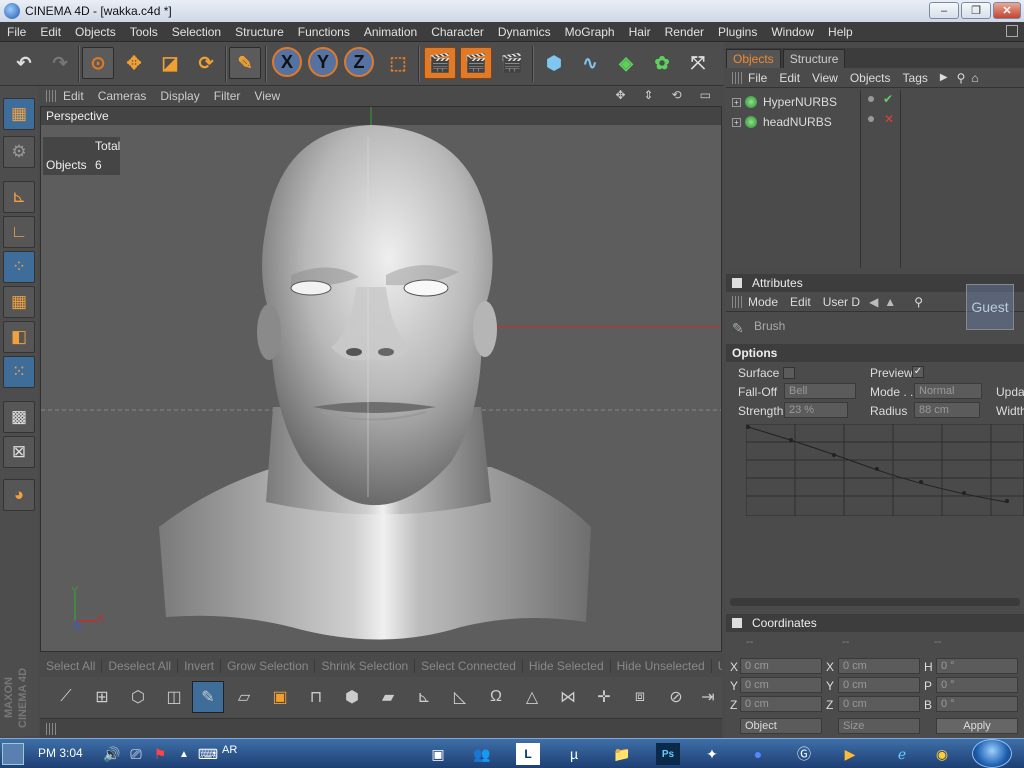 This screenshot has width=1024, height=768. I want to click on smooth-shift-icon: ▰, so click(388, 697).